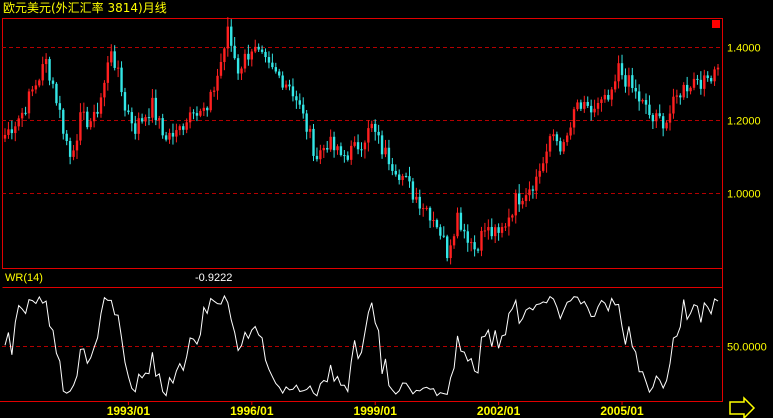  I want to click on indicator-name: WR(14), so click(24, 278).